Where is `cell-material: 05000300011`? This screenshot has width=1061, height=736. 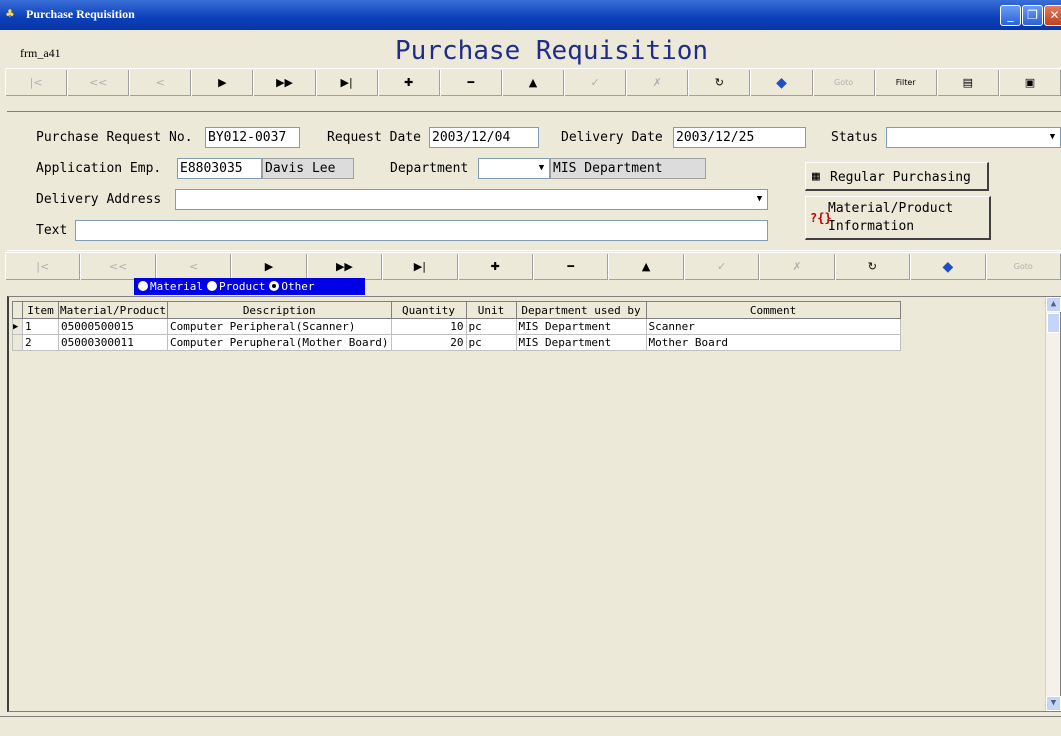
cell-material: 05000300011 is located at coordinates (113, 342).